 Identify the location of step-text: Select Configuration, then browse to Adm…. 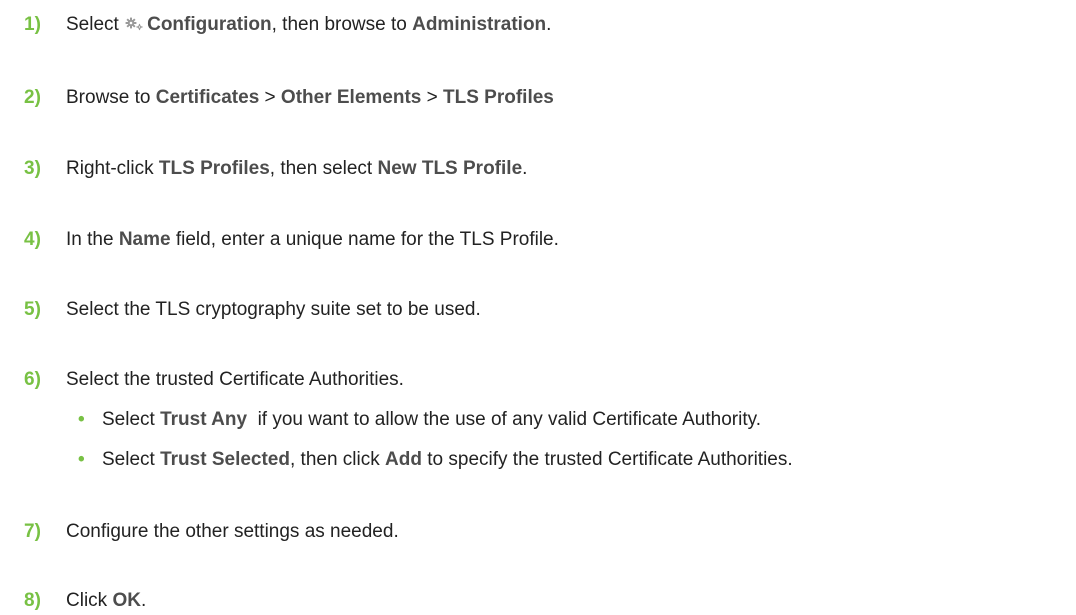
(308, 25).